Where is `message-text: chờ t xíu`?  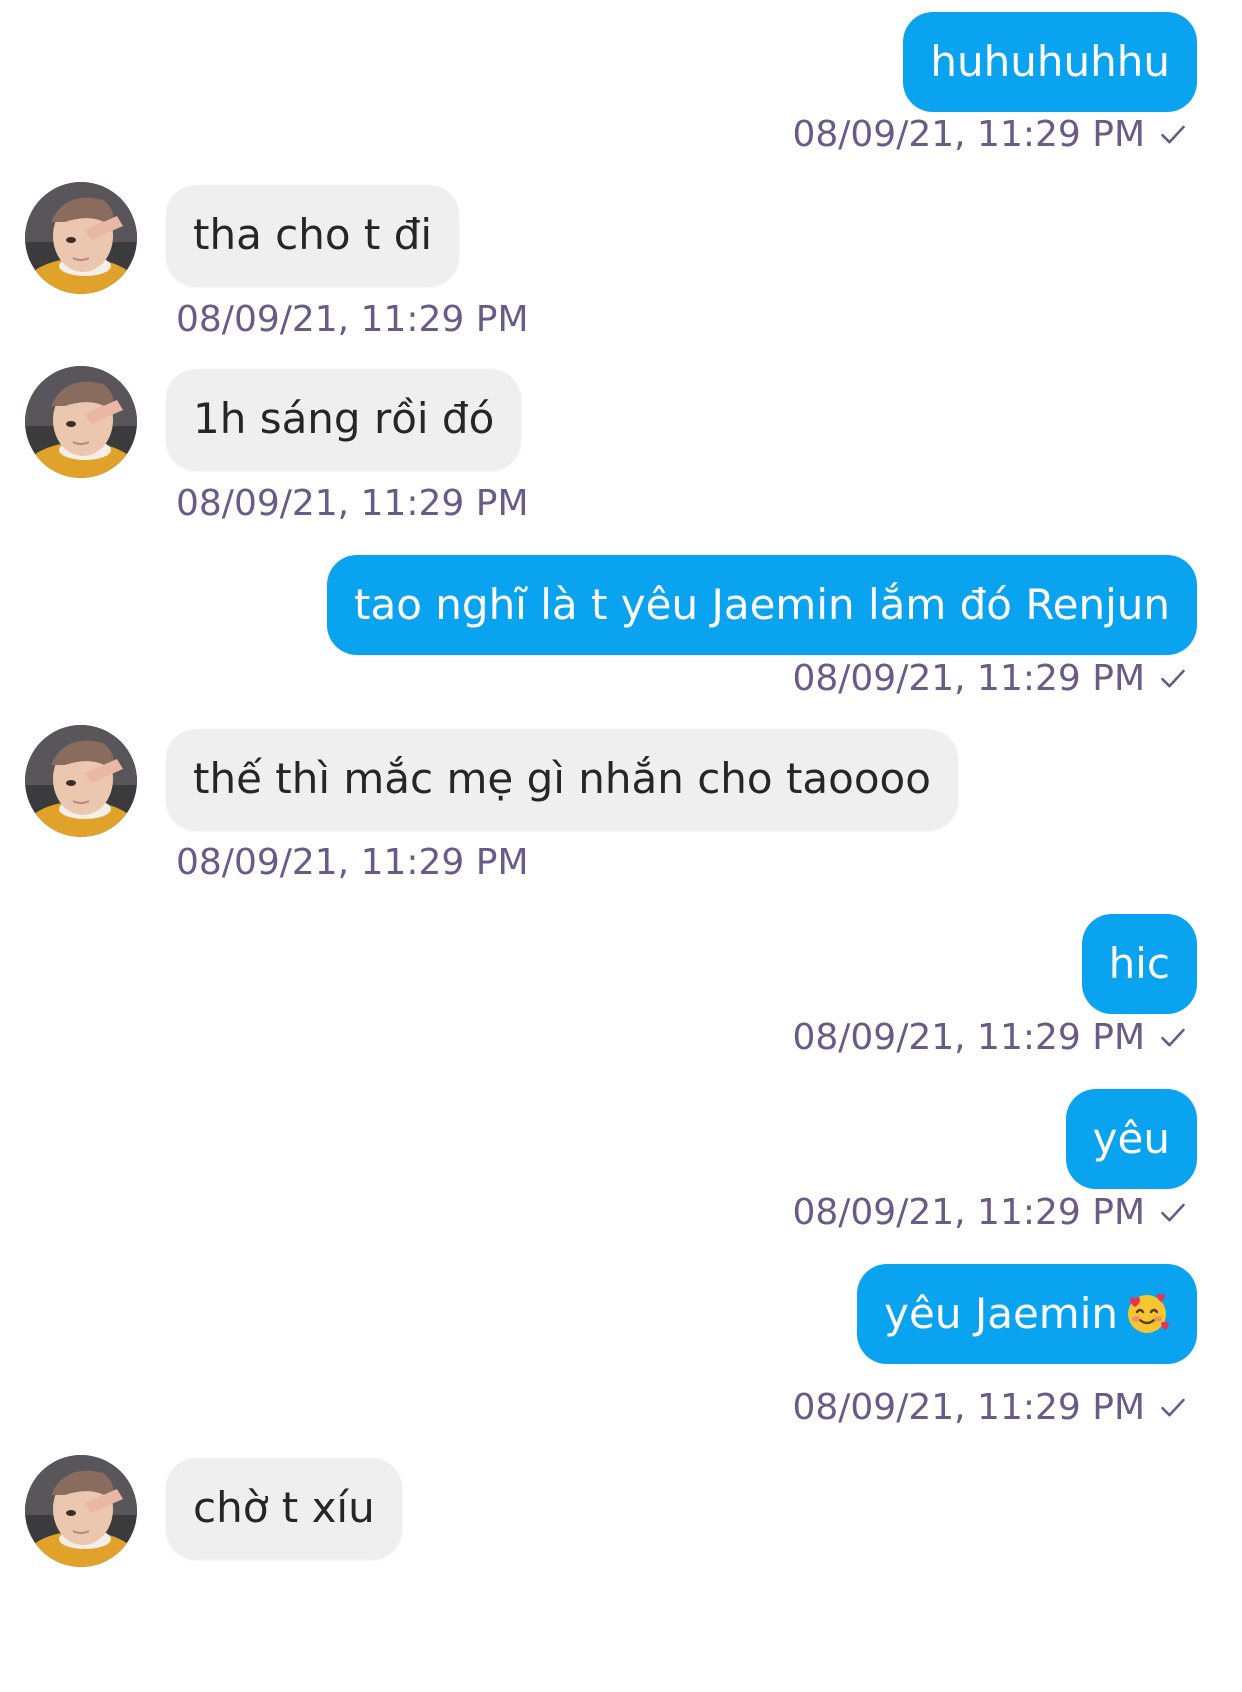 message-text: chờ t xíu is located at coordinates (284, 1507).